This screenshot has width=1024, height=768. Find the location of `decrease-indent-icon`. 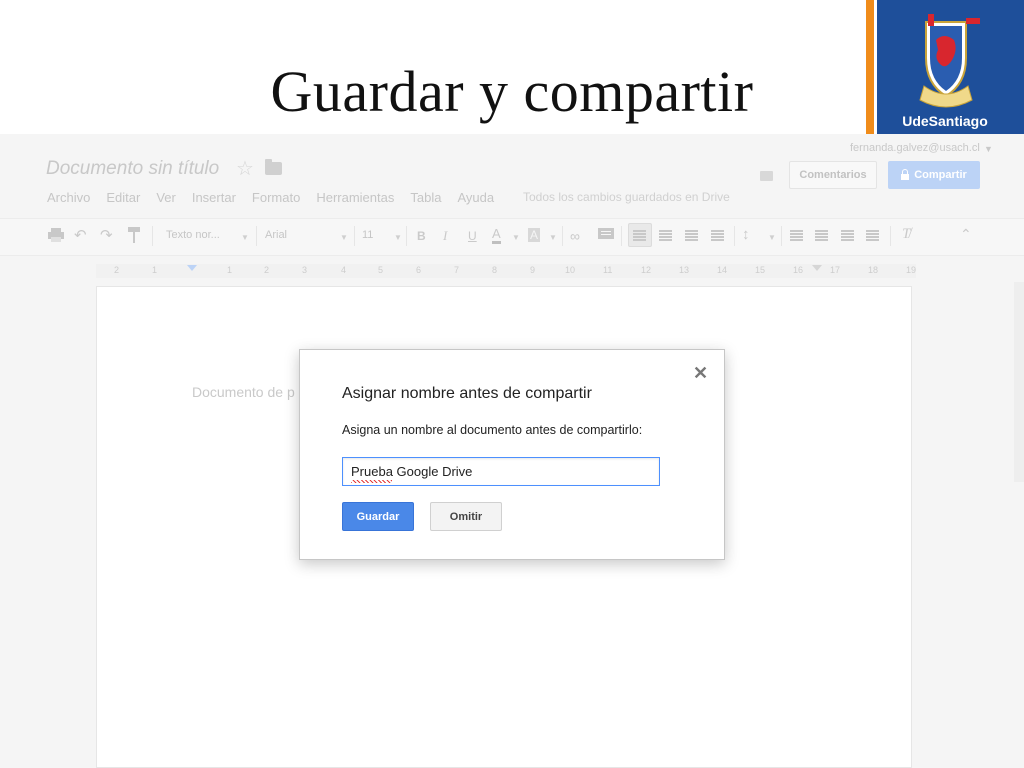

decrease-indent-icon is located at coordinates (847, 235).